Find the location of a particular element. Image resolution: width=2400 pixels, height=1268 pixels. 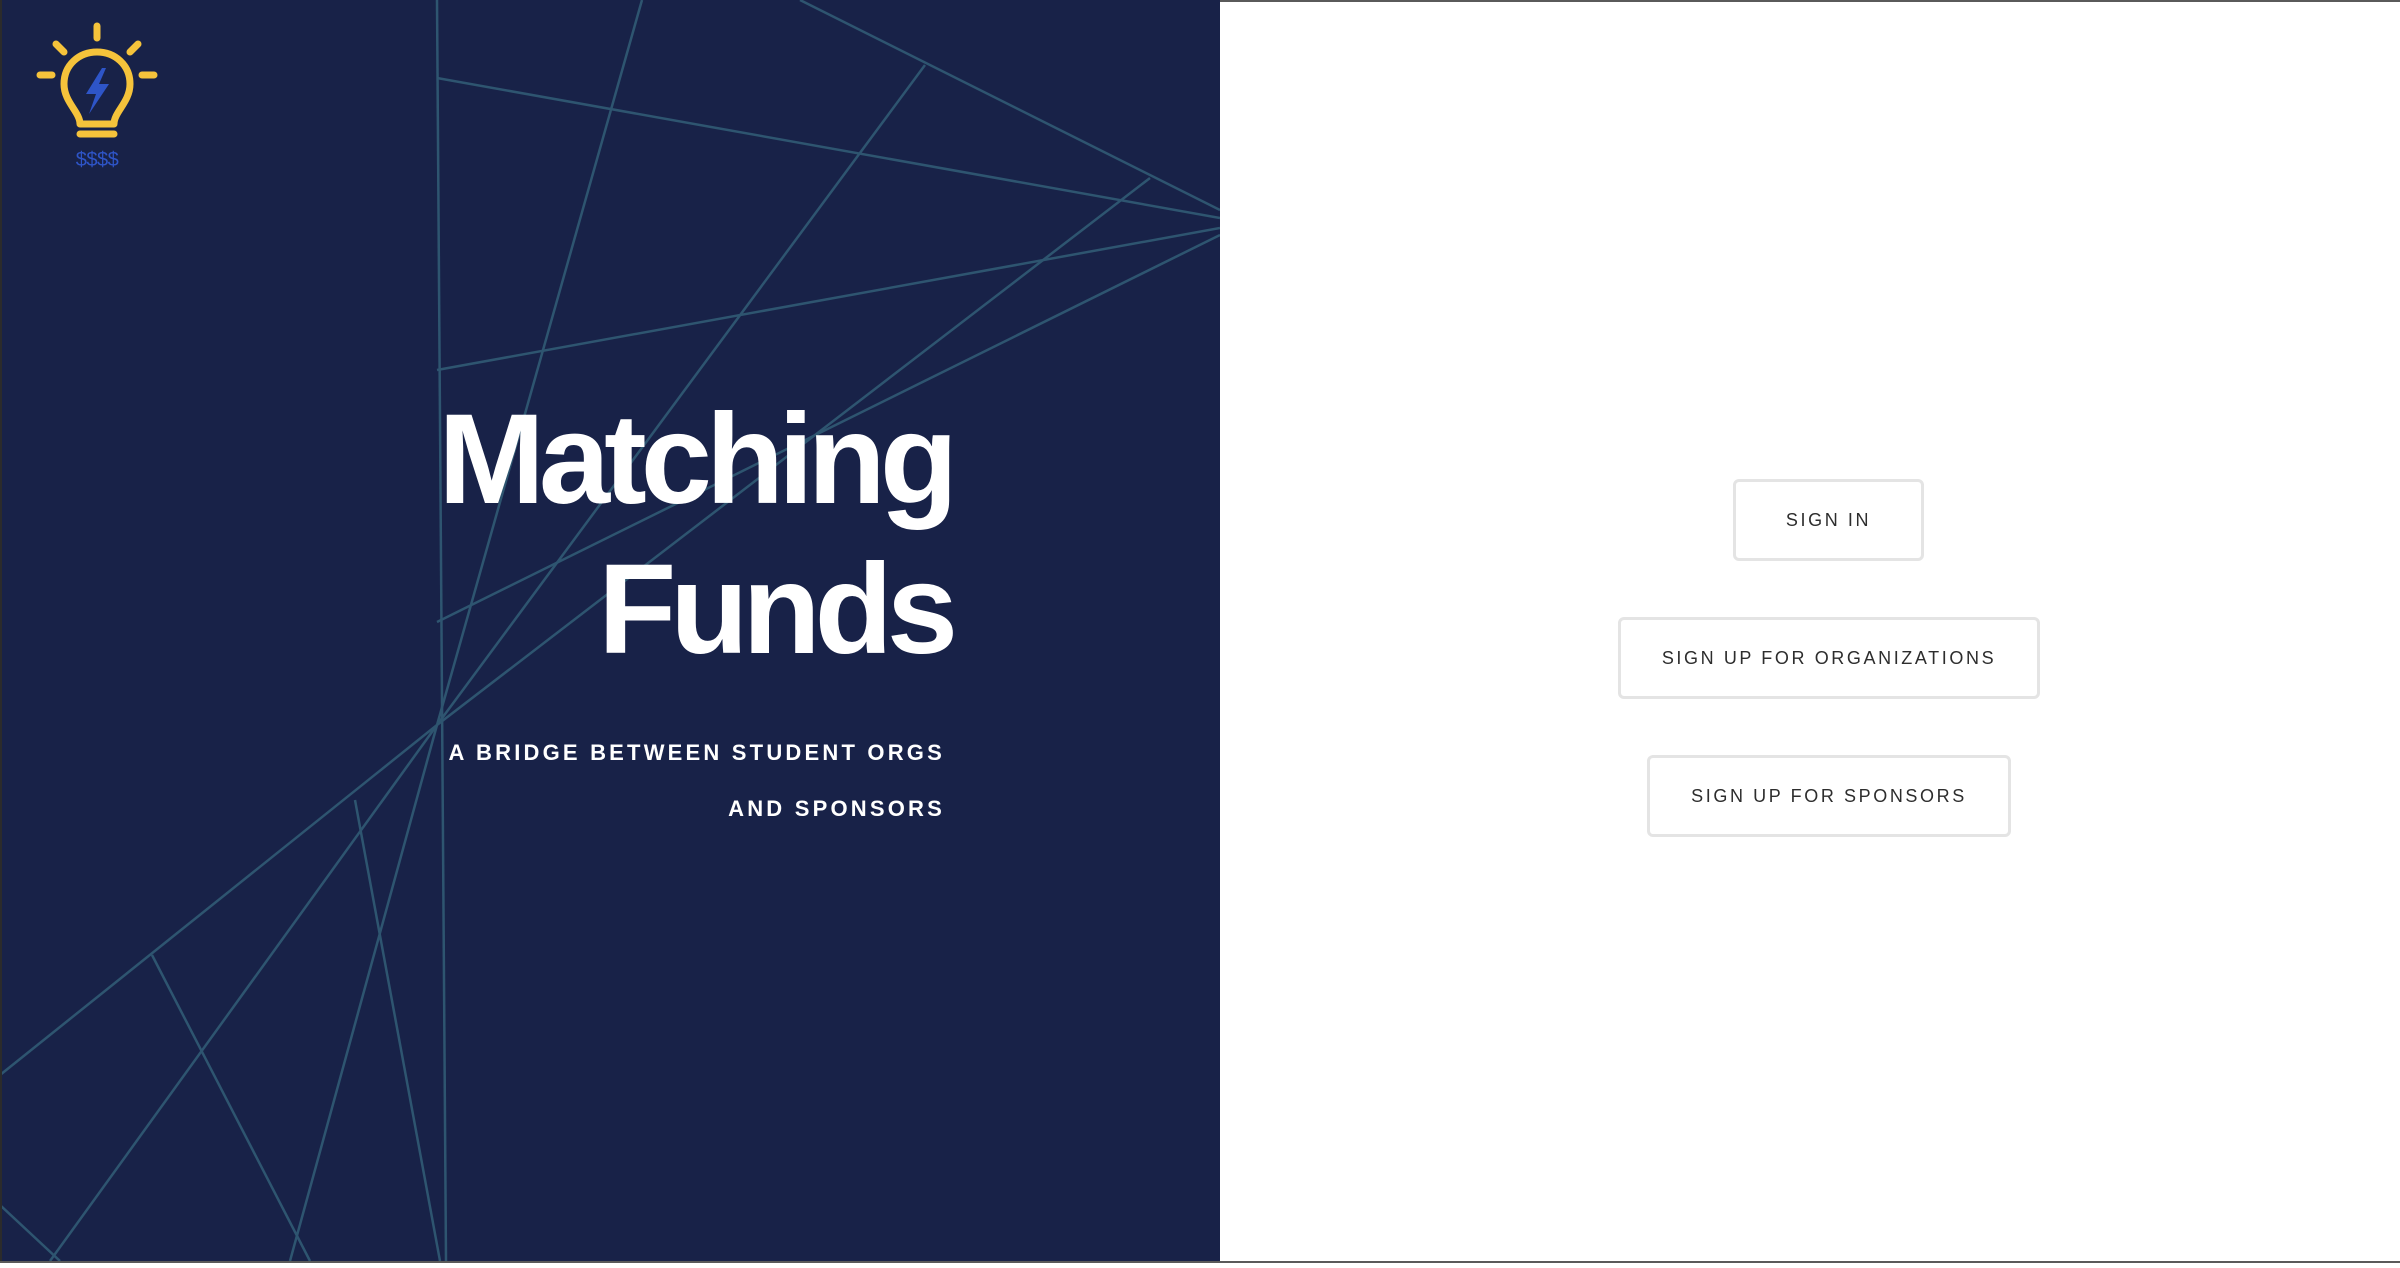

lightbulb-bolt-icon: $$$$ is located at coordinates (97, 96).